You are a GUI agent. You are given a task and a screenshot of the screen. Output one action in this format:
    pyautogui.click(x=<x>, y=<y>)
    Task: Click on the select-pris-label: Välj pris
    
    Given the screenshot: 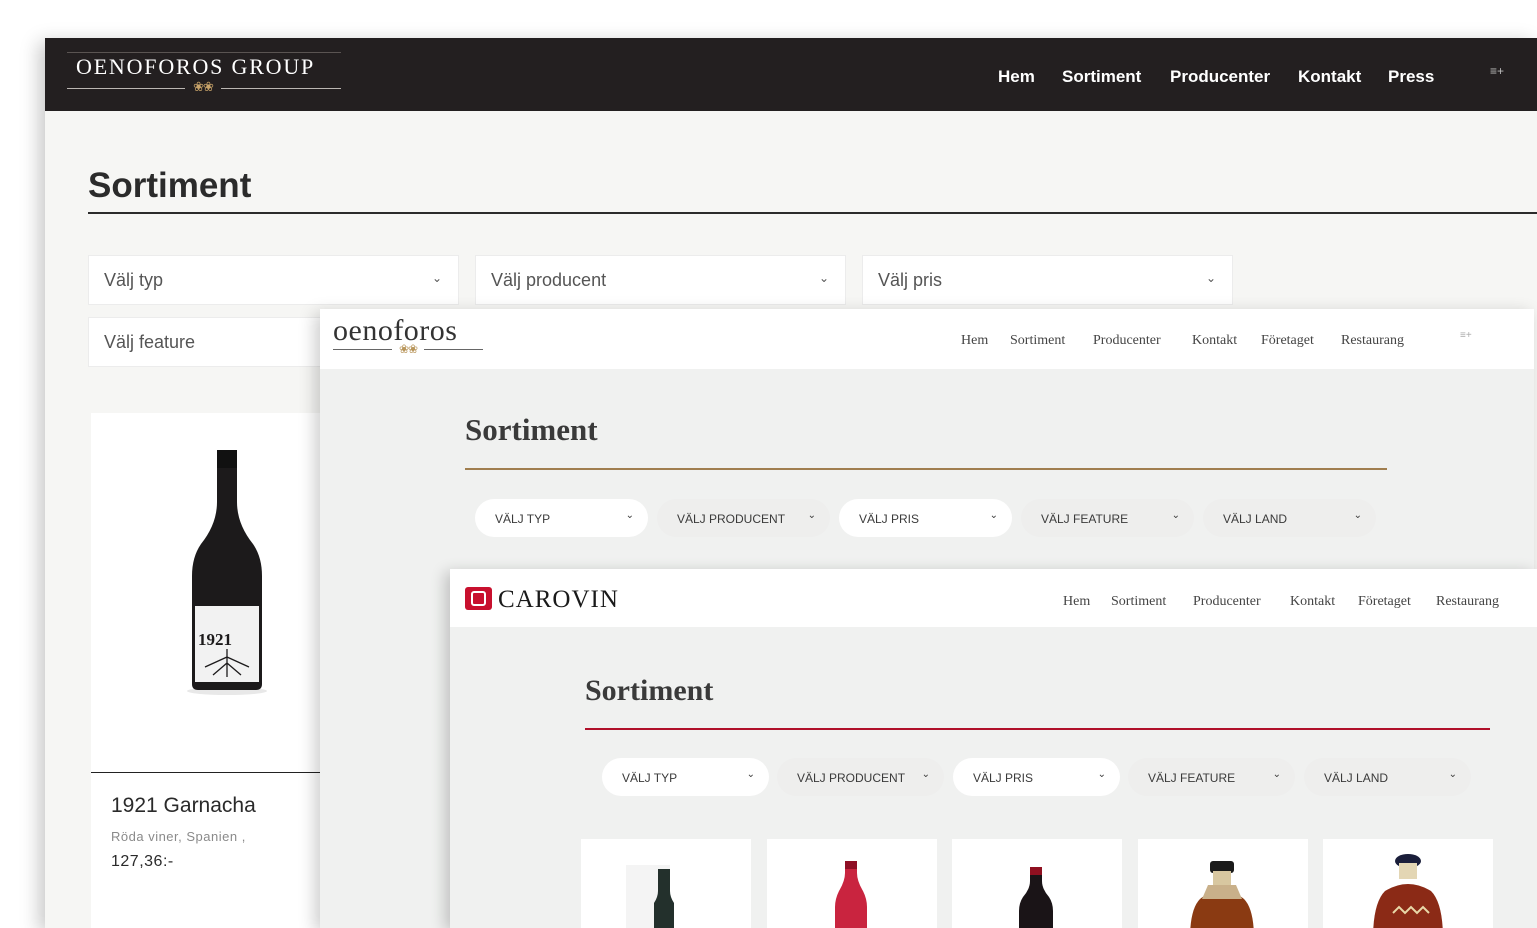 What is the action you would take?
    pyautogui.click(x=910, y=280)
    